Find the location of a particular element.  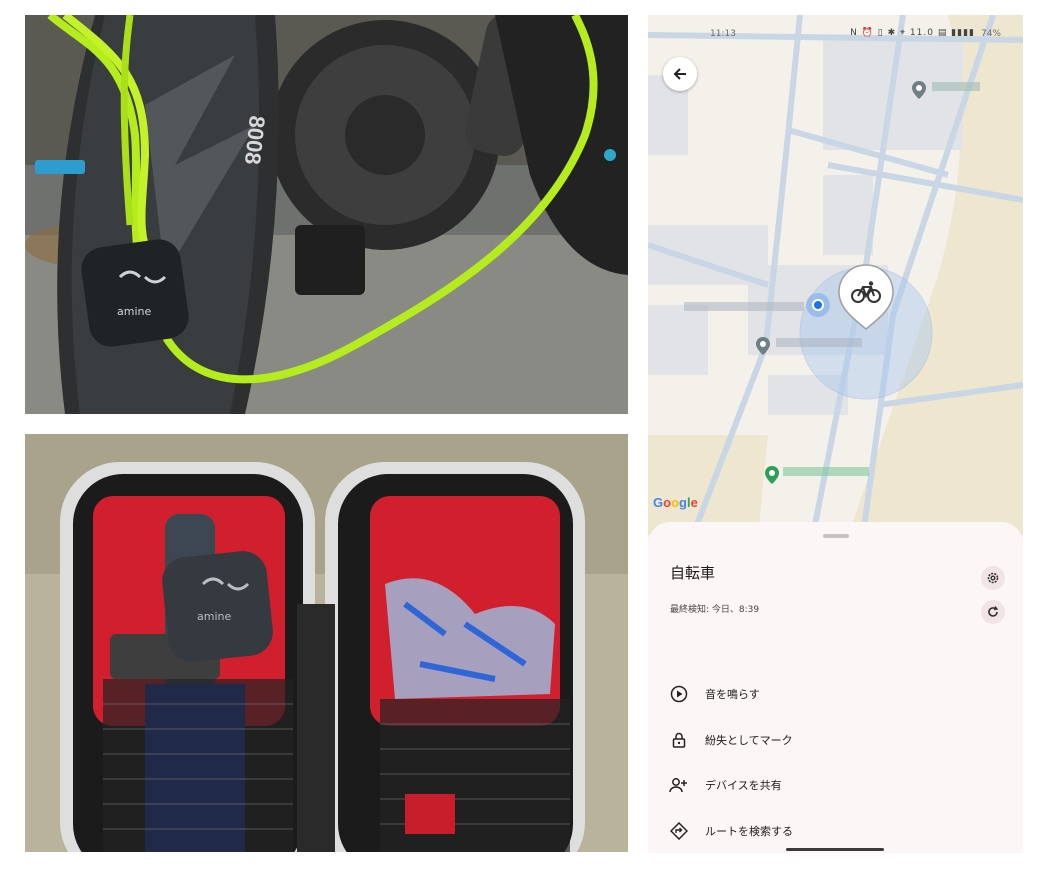

action-label: デバイスを共有 is located at coordinates (743, 785).